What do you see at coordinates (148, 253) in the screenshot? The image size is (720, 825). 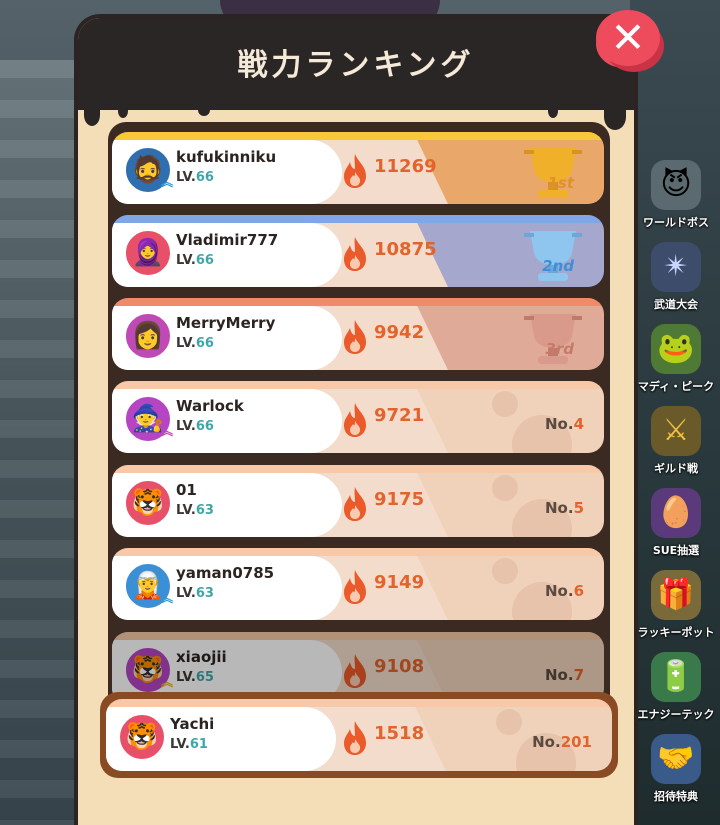 I see `avatar: 🧕` at bounding box center [148, 253].